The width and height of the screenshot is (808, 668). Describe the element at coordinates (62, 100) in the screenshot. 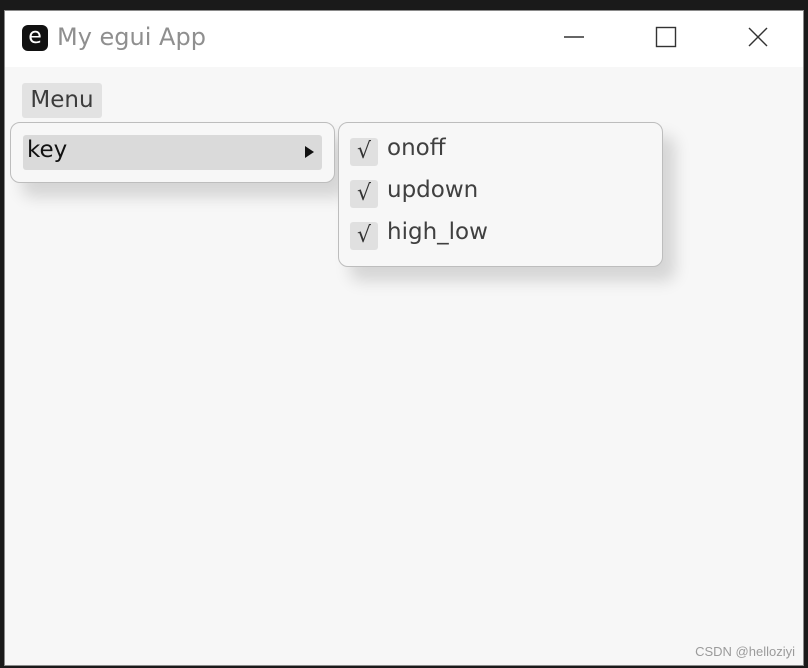

I see `menu-button: Menu` at that location.